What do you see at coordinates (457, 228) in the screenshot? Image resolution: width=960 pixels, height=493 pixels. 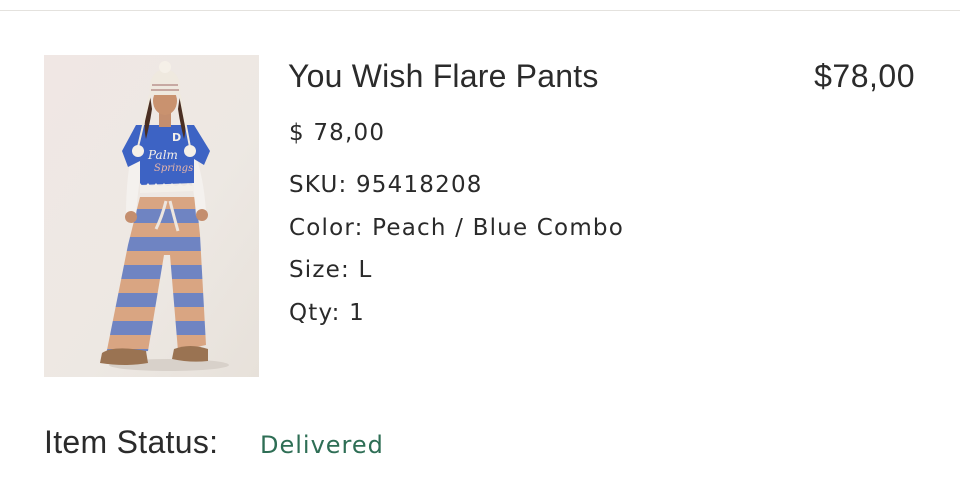 I see `color-text: Color: Peach / Blue Combo` at bounding box center [457, 228].